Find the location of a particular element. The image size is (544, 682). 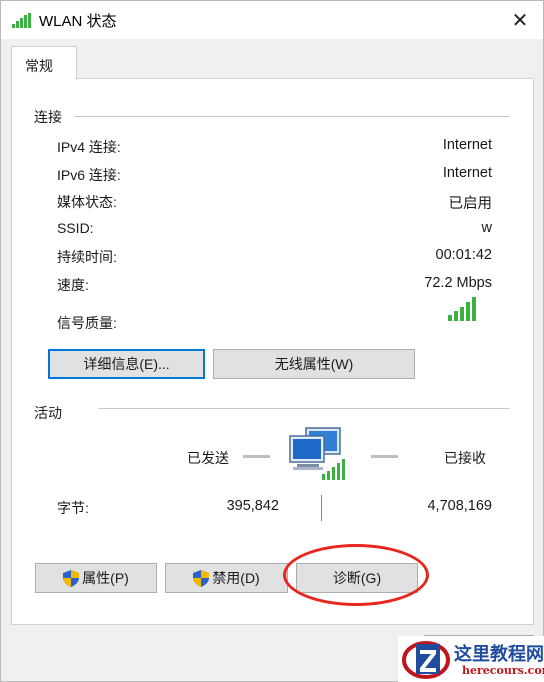

speed-label: 速度: is located at coordinates (73, 285).